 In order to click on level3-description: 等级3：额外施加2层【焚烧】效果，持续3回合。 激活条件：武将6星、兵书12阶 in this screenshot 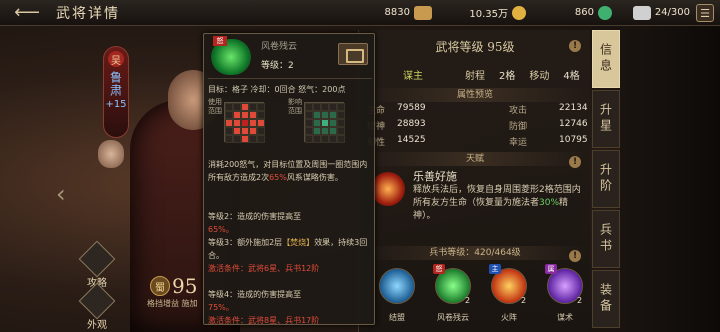, I will do `click(290, 255)`.